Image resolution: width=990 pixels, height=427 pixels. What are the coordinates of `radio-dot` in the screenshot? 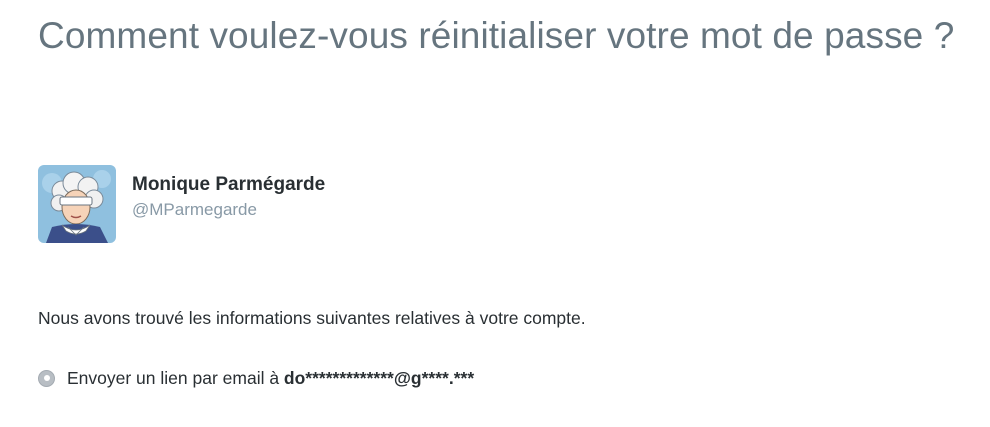 It's located at (46, 378).